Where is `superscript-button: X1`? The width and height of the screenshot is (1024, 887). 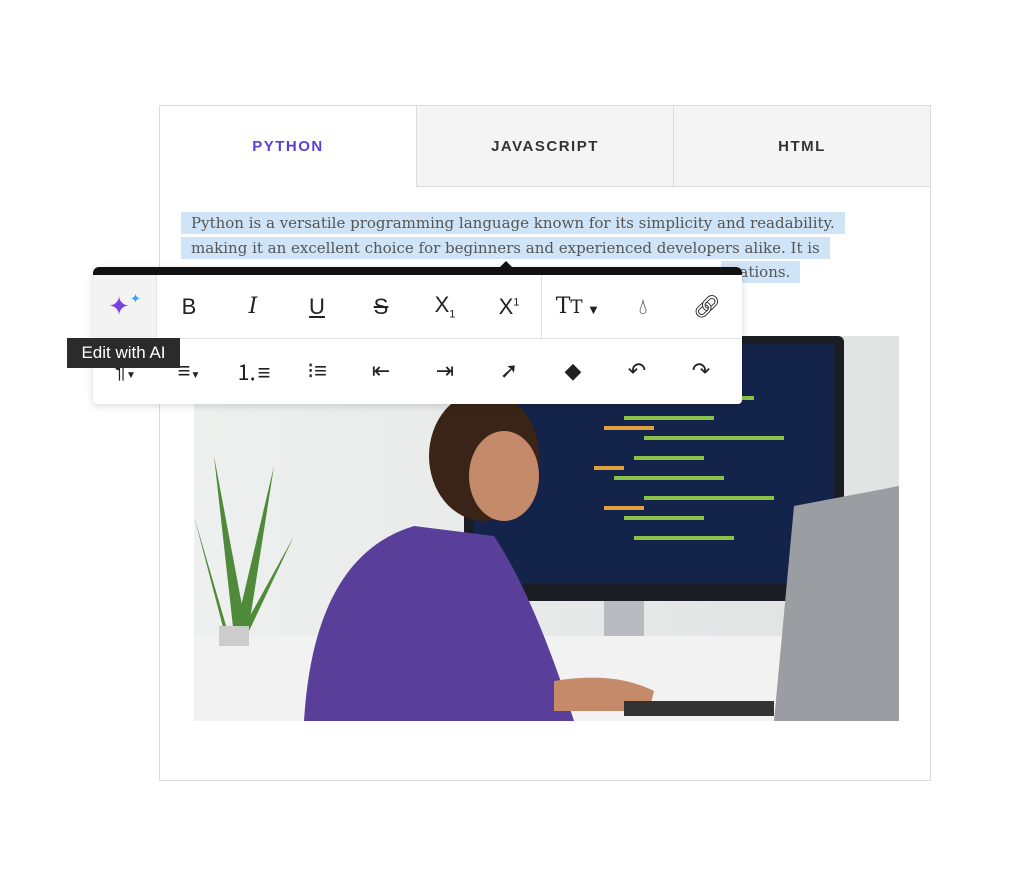
superscript-button: X1 is located at coordinates (509, 306).